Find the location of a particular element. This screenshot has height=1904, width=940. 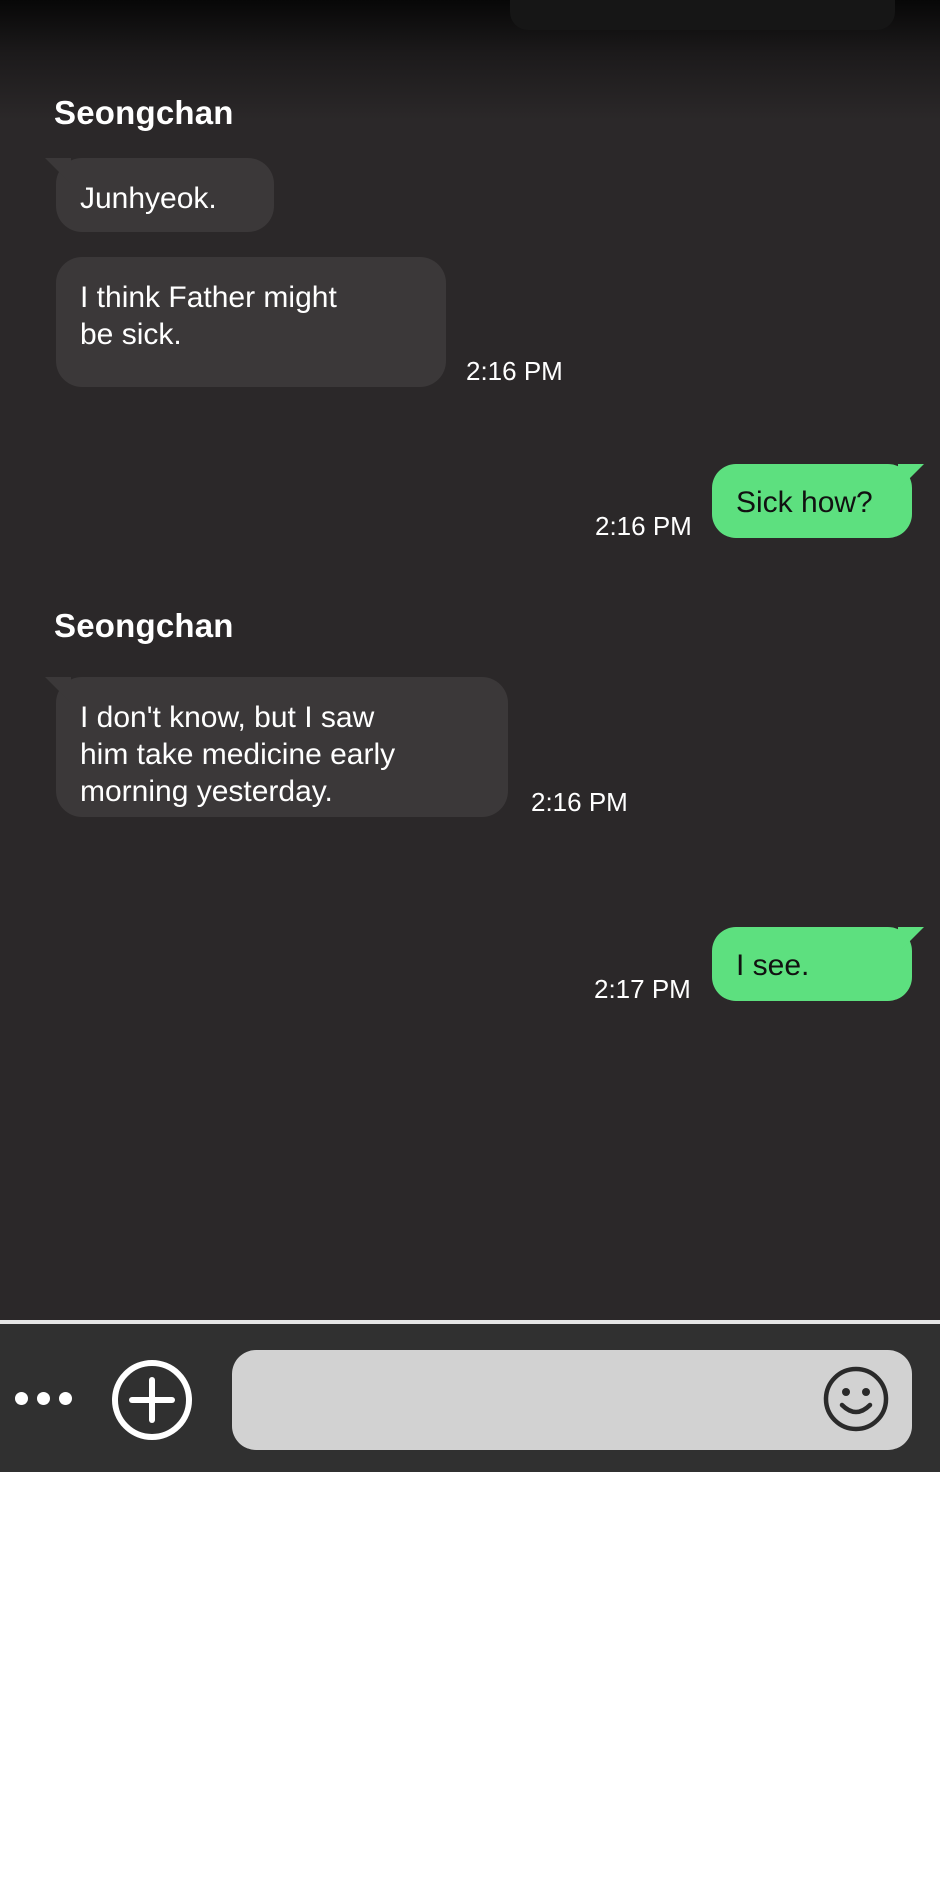

message-bubble-incoming: I think Father might be sick. is located at coordinates (251, 322).